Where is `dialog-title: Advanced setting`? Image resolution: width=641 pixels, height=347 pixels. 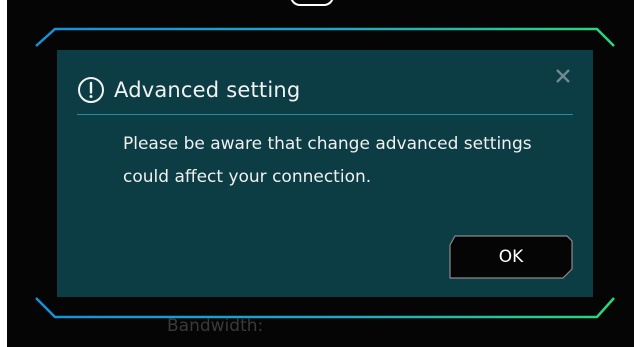 dialog-title: Advanced setting is located at coordinates (207, 90).